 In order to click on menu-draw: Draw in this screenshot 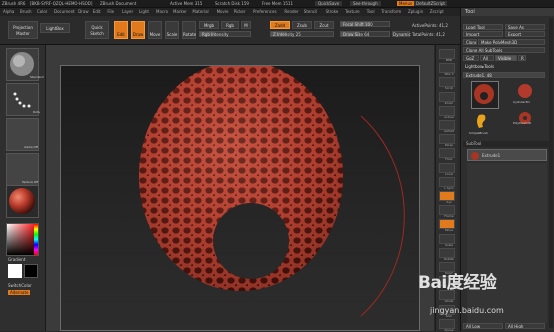, I will do `click(83, 11)`.